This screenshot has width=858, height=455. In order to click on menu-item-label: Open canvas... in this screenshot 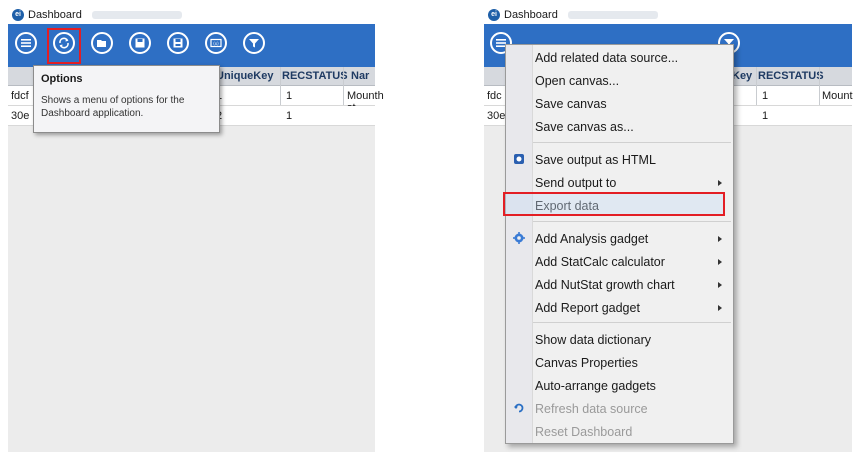, I will do `click(577, 81)`.